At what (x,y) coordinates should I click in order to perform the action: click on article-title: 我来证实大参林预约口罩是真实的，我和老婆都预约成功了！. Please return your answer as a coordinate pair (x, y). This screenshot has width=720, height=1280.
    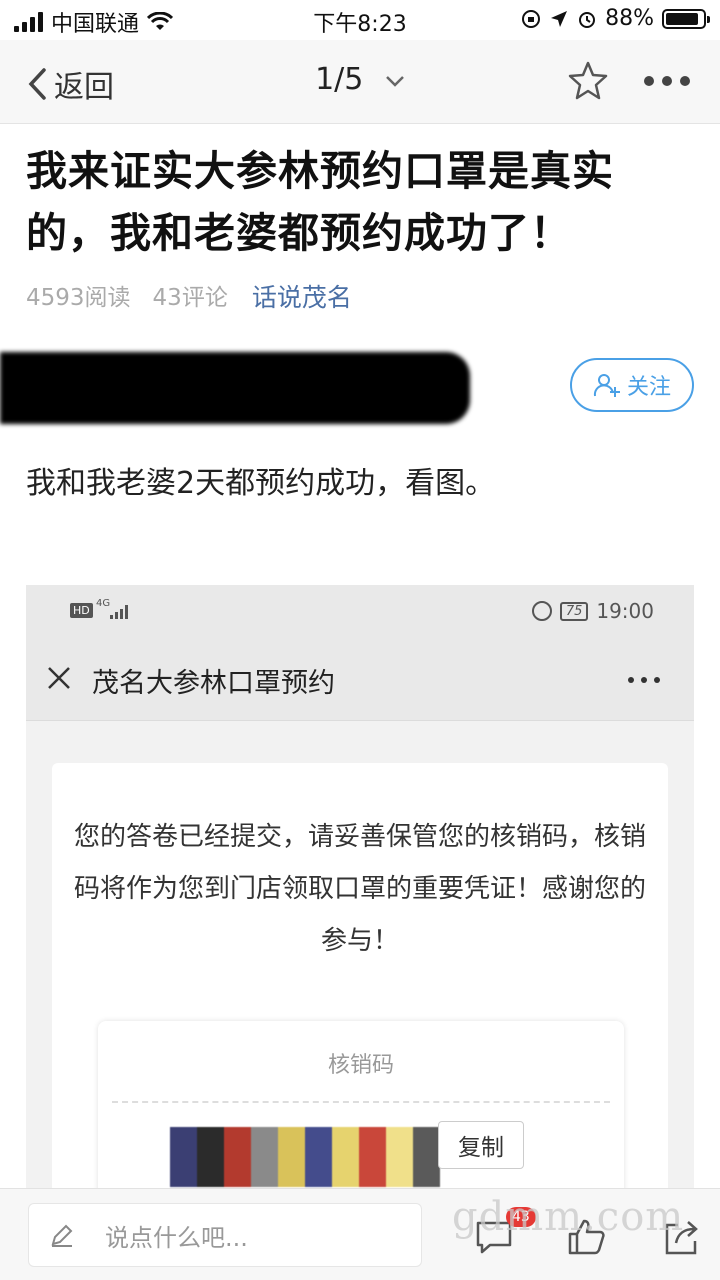
    Looking at the image, I should click on (320, 202).